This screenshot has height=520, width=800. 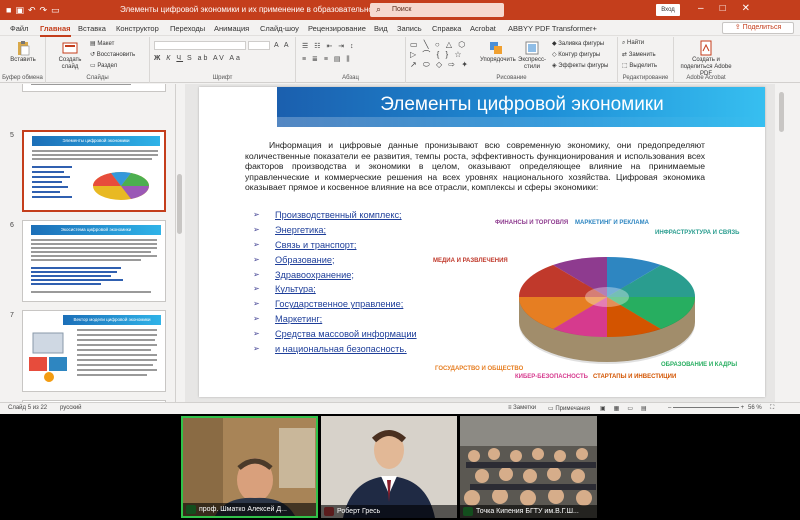 What do you see at coordinates (94, 171) in the screenshot?
I see `slide-thumbnail-5: Элементы цифровой экономики` at bounding box center [94, 171].